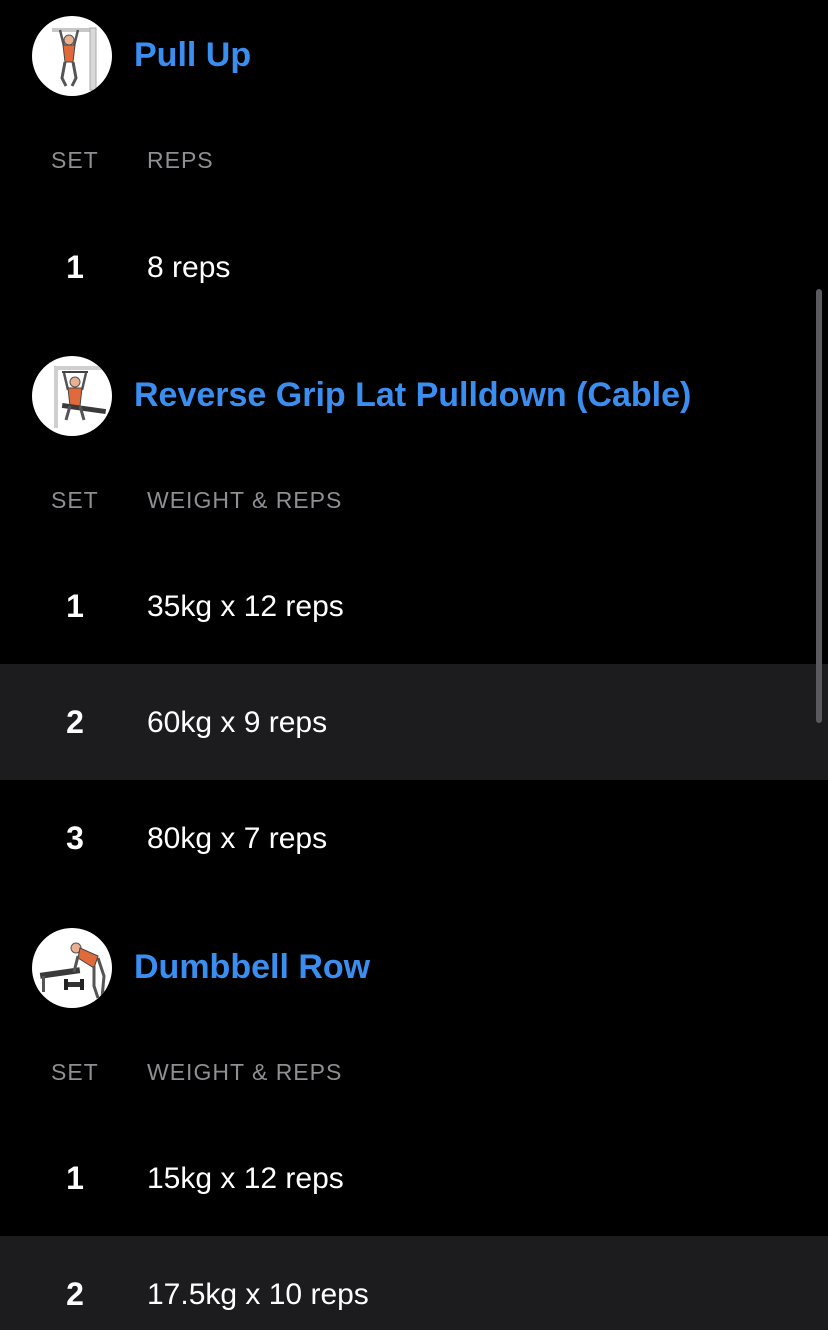 The height and width of the screenshot is (1330, 828). What do you see at coordinates (192, 55) in the screenshot?
I see `exercise-title: Pull Up` at bounding box center [192, 55].